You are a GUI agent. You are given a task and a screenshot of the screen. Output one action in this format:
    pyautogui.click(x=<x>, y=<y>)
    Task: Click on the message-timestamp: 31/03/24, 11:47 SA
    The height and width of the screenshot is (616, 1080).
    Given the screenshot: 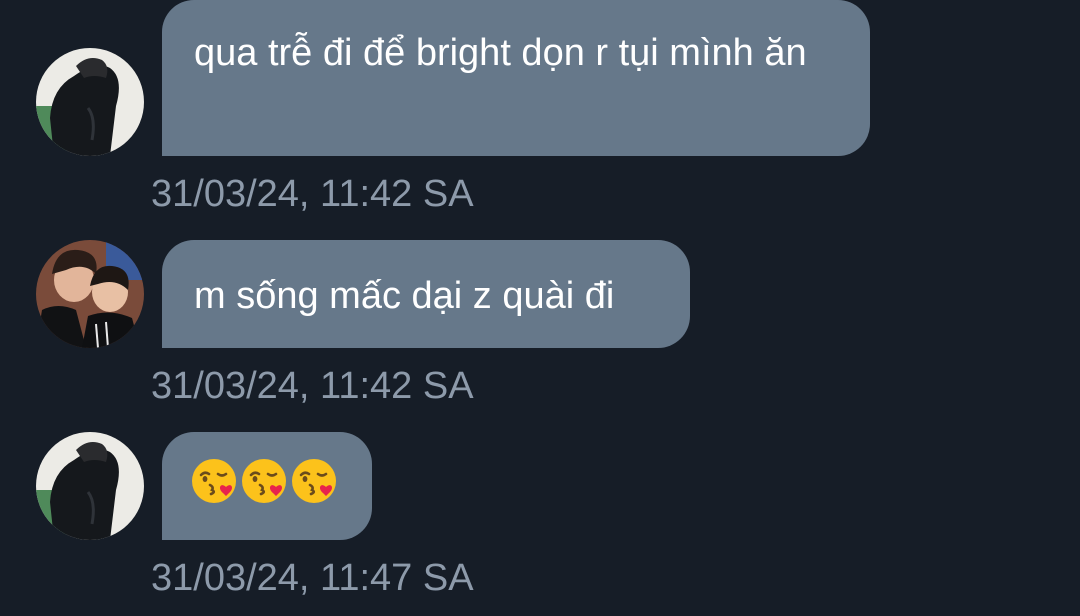 What is the action you would take?
    pyautogui.click(x=312, y=578)
    